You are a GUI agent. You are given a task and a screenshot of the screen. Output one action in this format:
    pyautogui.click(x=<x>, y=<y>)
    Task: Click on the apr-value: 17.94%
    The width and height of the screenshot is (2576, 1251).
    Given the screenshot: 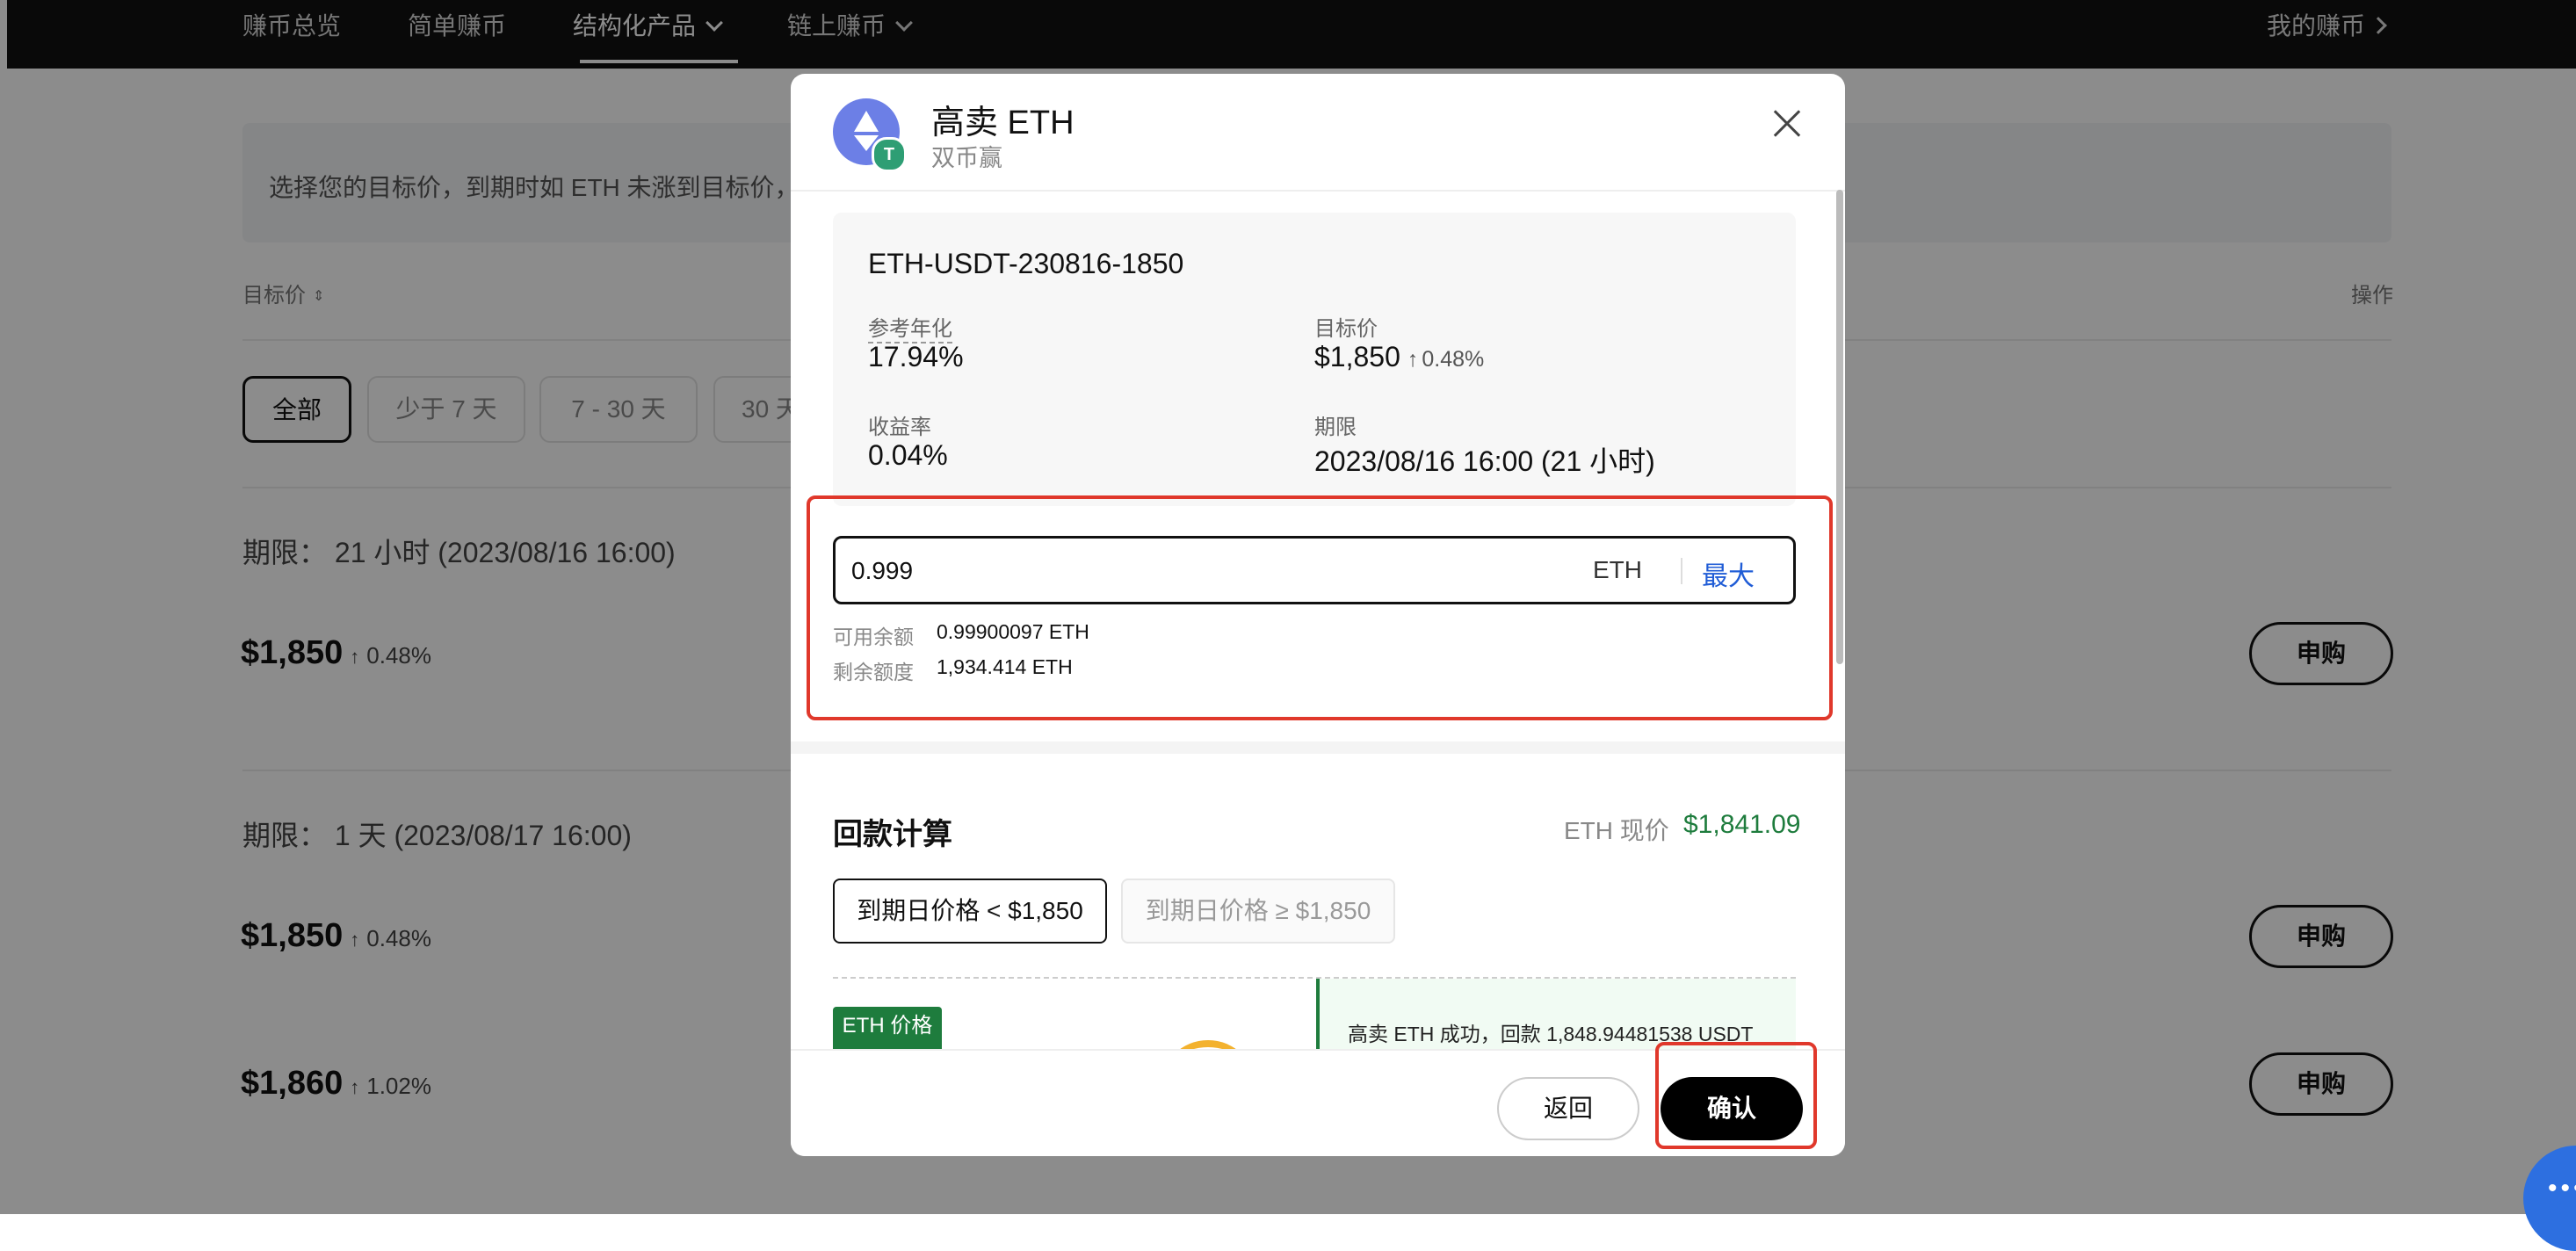 What is the action you would take?
    pyautogui.click(x=916, y=356)
    